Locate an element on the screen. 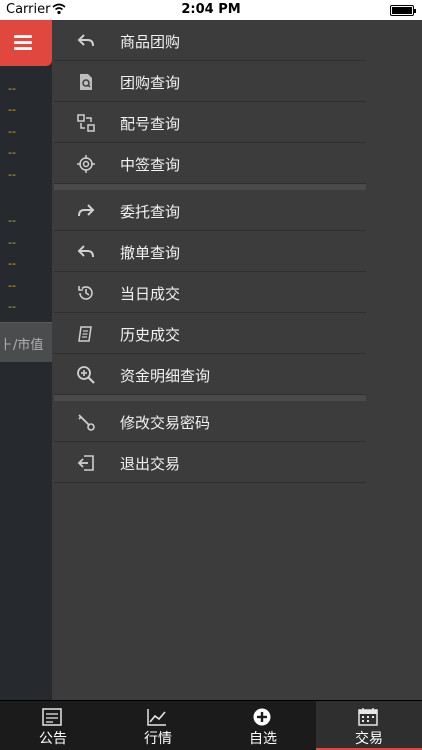 The image size is (422, 750). calendar-icon is located at coordinates (368, 717).